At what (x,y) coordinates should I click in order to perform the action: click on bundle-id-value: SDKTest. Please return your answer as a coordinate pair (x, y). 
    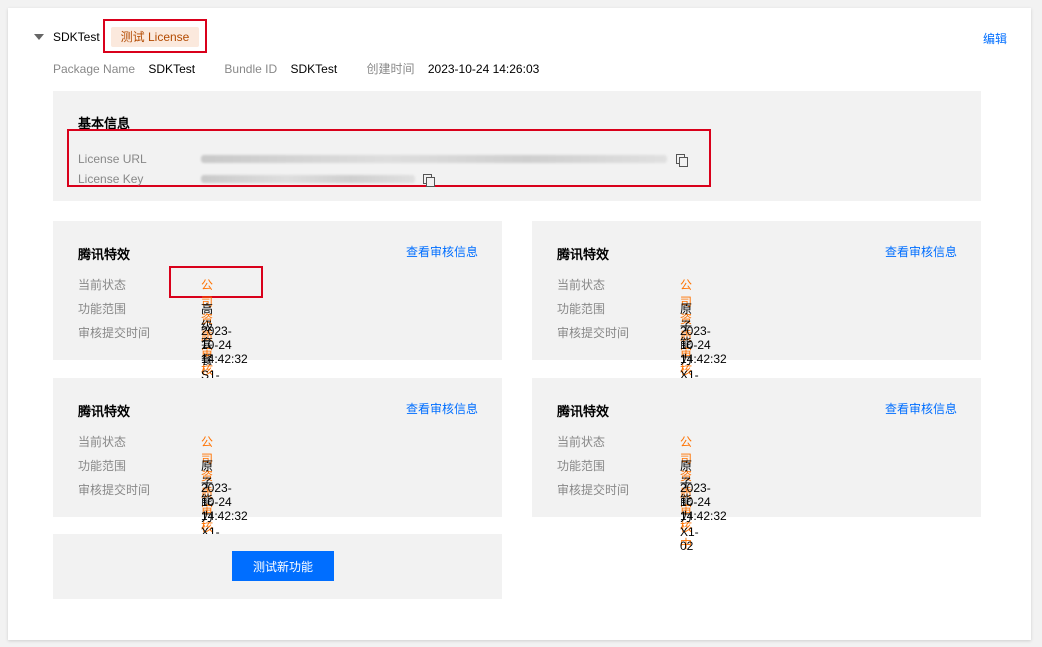
    Looking at the image, I should click on (314, 69).